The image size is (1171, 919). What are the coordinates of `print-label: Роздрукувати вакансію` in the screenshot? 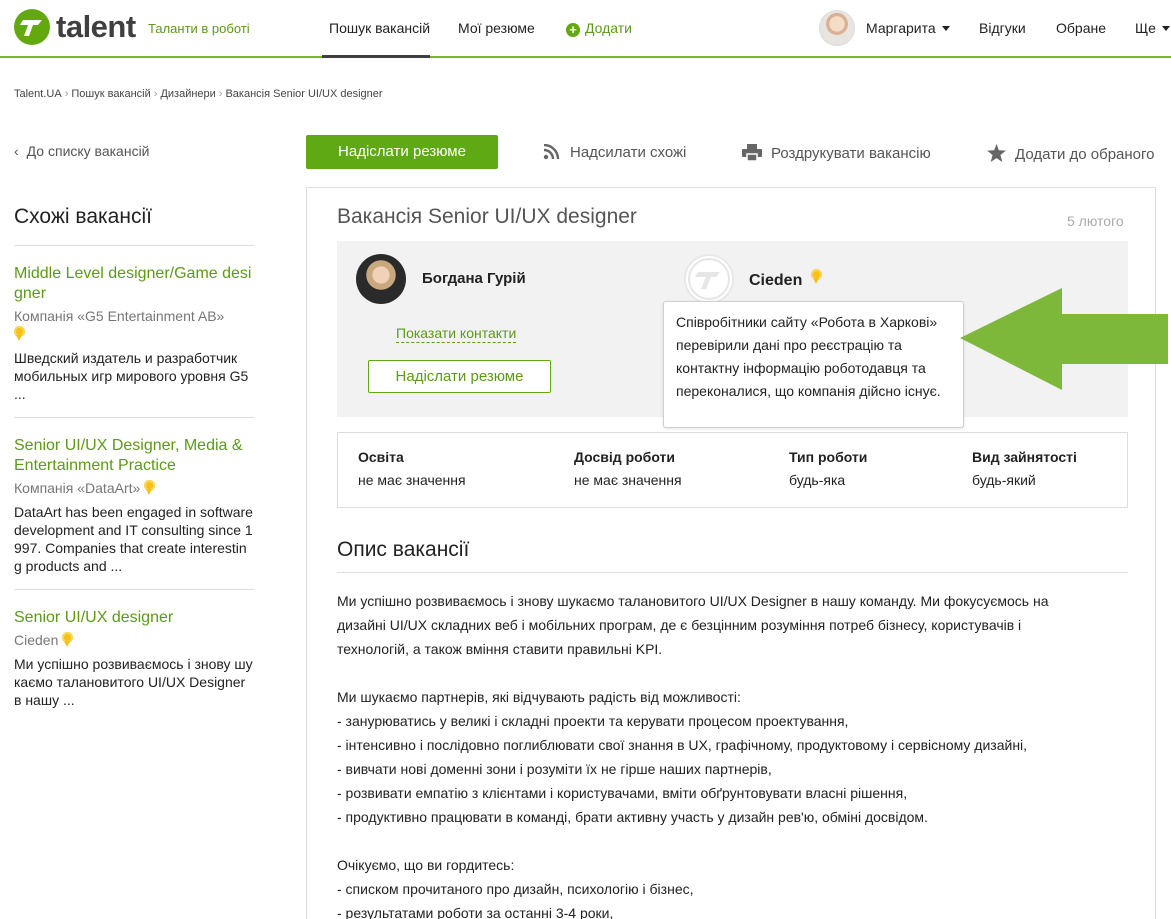 It's located at (851, 153).